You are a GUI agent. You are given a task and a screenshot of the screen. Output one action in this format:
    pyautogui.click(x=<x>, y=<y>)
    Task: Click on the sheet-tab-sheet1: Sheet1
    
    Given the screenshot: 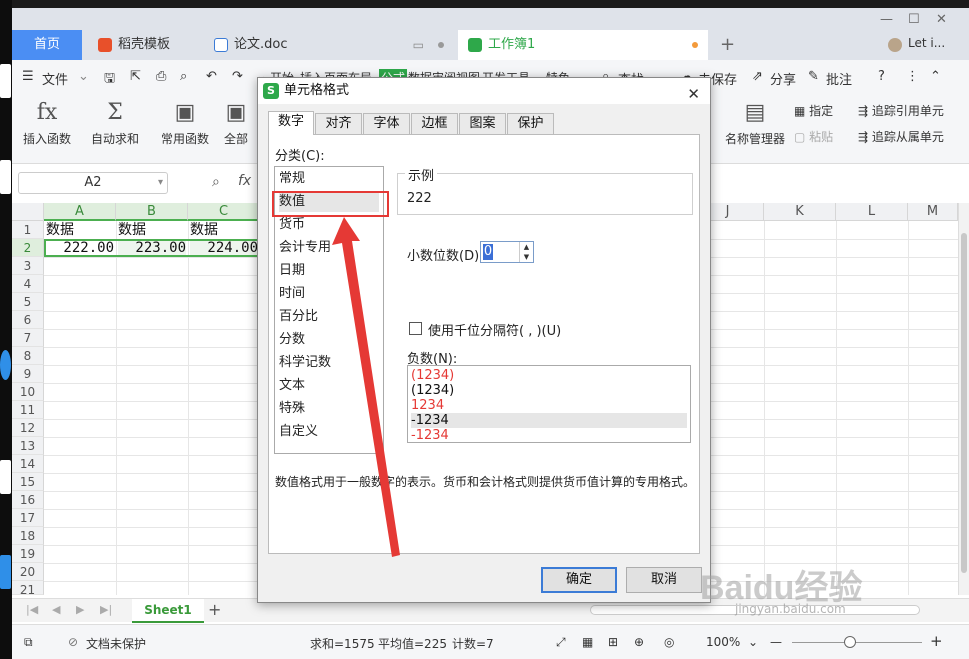 What is the action you would take?
    pyautogui.click(x=168, y=611)
    